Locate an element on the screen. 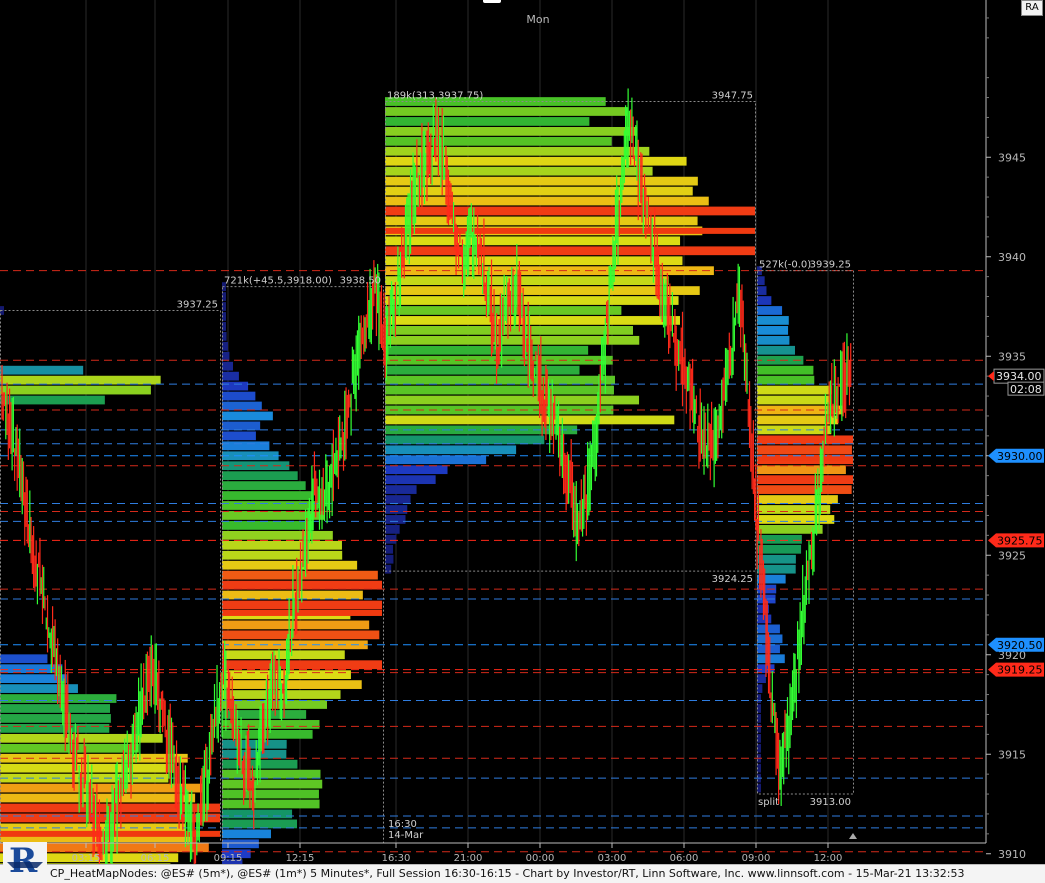  price-level-tag: 3930.00 is located at coordinates (1016, 455).